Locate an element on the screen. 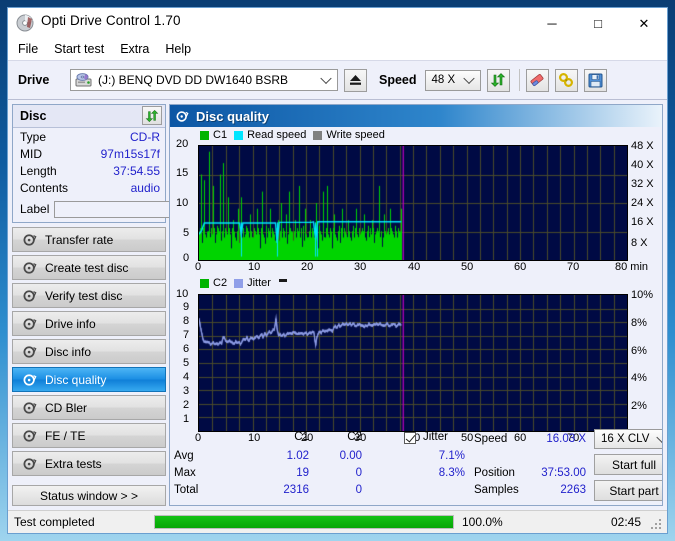 This screenshot has width=675, height=541. chevron-down-icon is located at coordinates (468, 78).